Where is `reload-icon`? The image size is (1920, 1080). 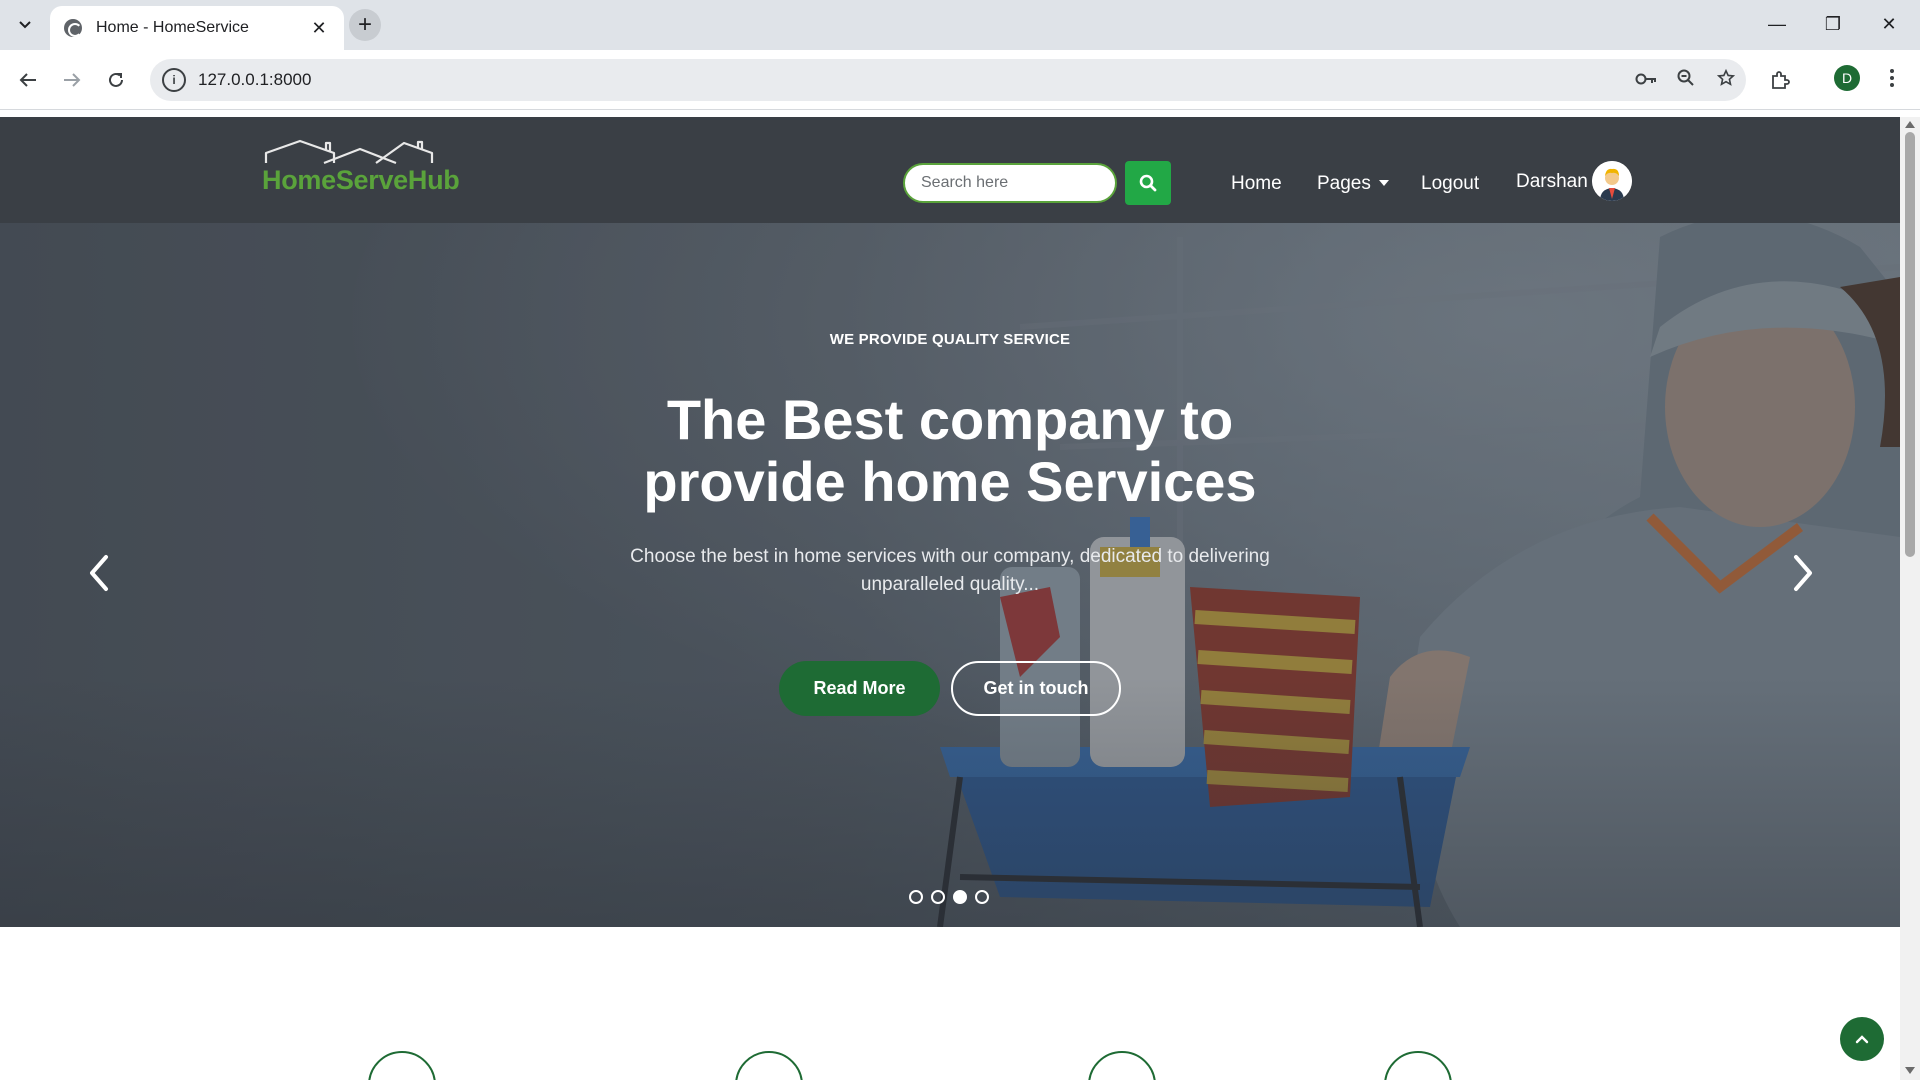 reload-icon is located at coordinates (116, 80).